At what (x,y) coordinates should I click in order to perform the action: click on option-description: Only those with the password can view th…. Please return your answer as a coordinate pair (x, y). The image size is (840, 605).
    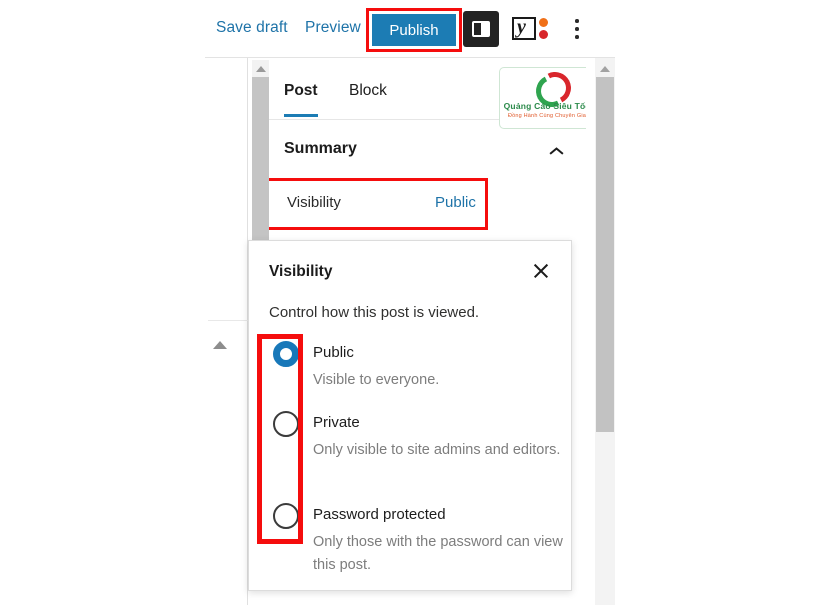
    Looking at the image, I should click on (438, 553).